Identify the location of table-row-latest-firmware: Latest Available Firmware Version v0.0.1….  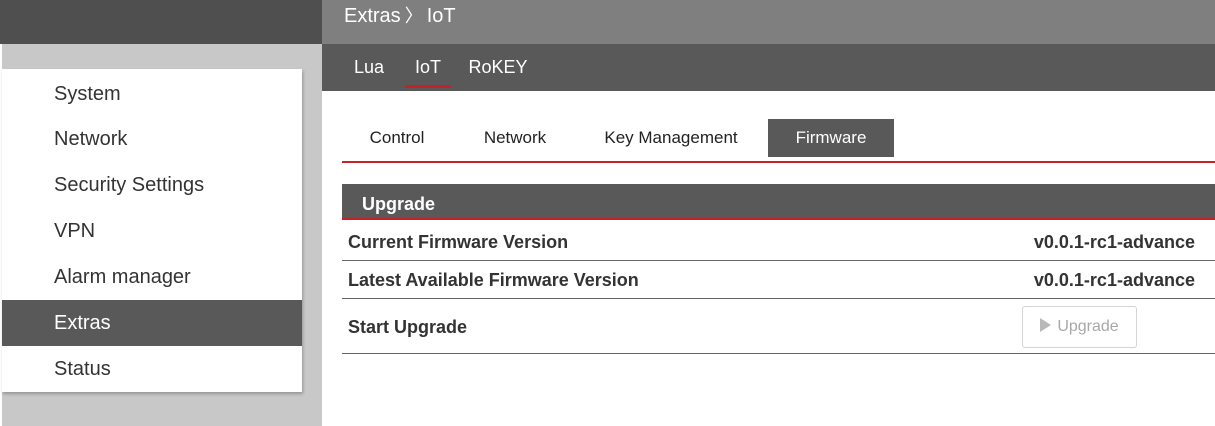
(778, 280).